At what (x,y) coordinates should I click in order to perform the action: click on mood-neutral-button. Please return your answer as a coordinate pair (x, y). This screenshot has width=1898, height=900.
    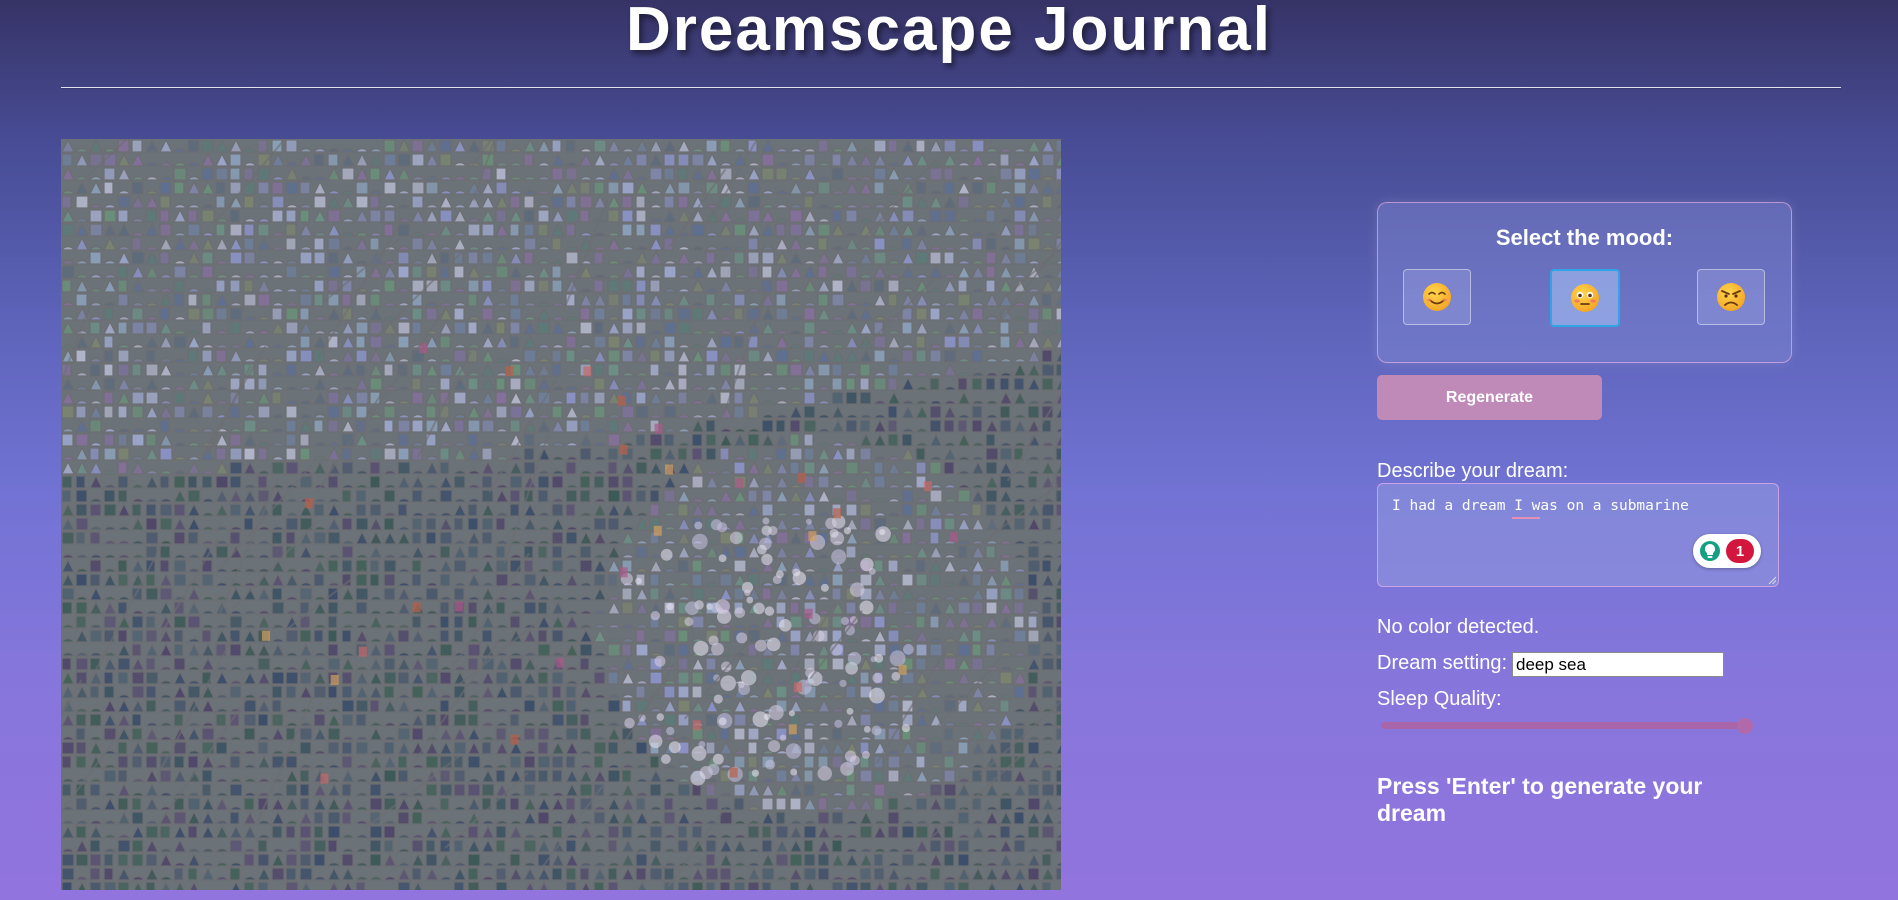
    Looking at the image, I should click on (1585, 298).